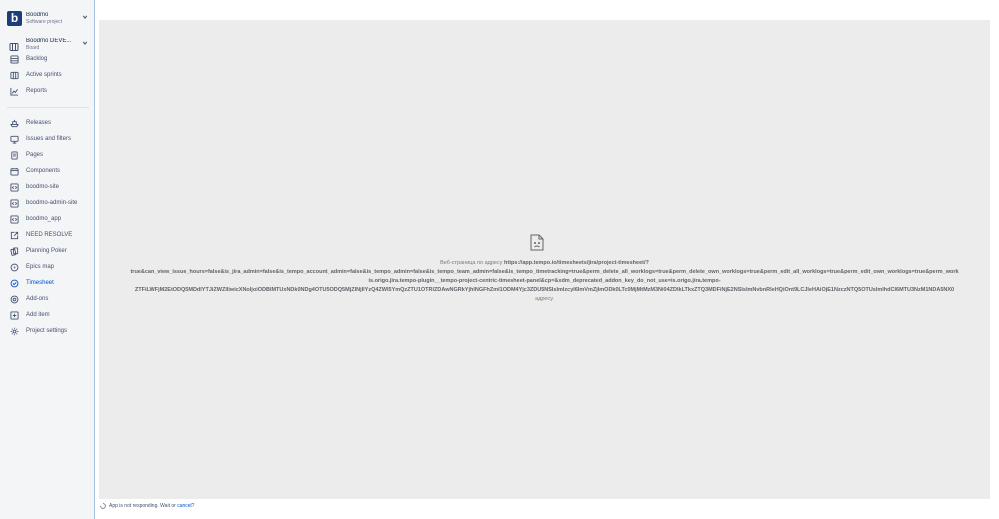  Describe the element at coordinates (49, 59) in the screenshot. I see `sidebar-item-backlog: Backlog` at that location.